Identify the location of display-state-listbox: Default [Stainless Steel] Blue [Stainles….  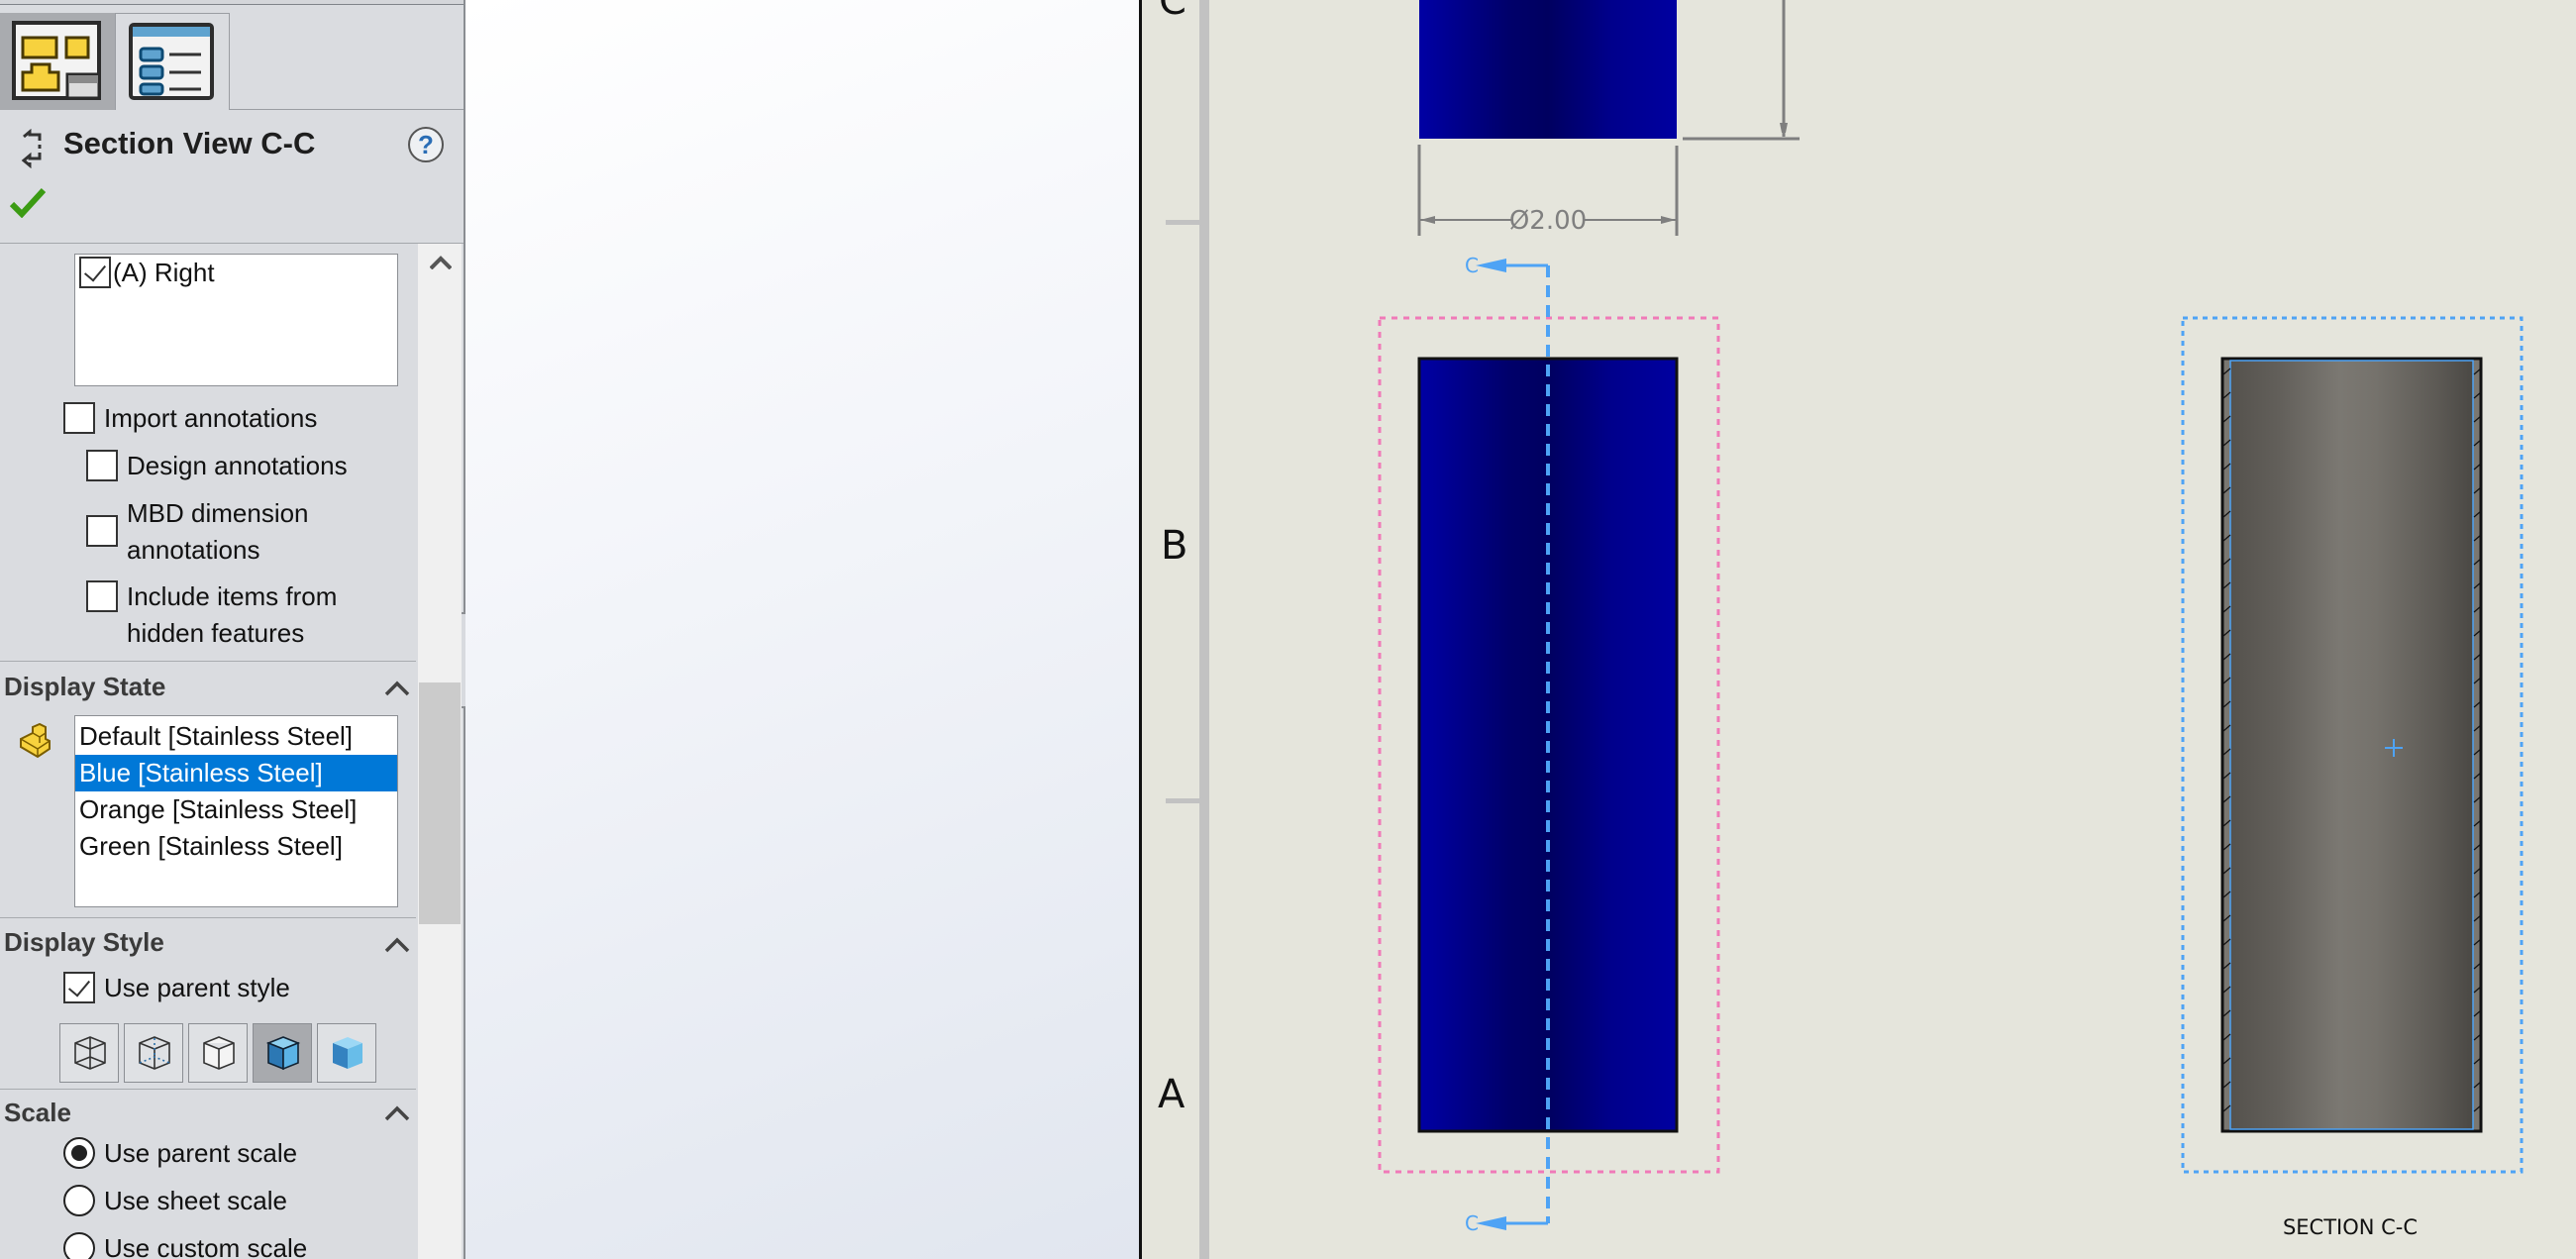
(236, 811).